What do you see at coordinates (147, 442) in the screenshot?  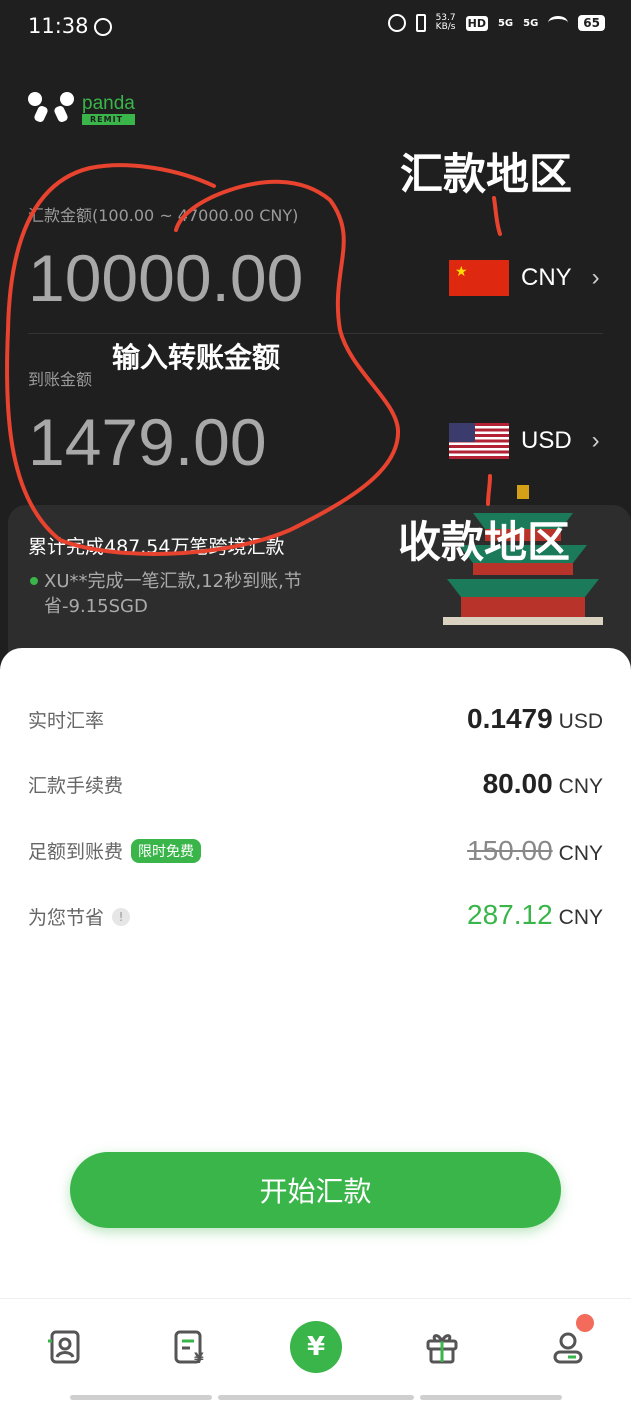 I see `receive-amount-input: 1479.00` at bounding box center [147, 442].